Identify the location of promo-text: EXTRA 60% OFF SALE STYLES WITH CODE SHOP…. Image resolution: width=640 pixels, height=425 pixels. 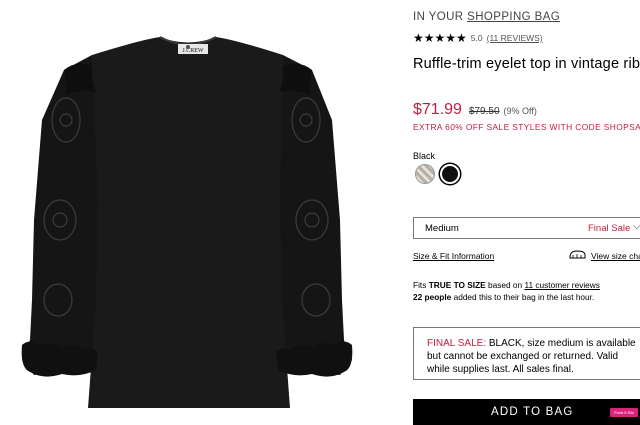
(526, 127).